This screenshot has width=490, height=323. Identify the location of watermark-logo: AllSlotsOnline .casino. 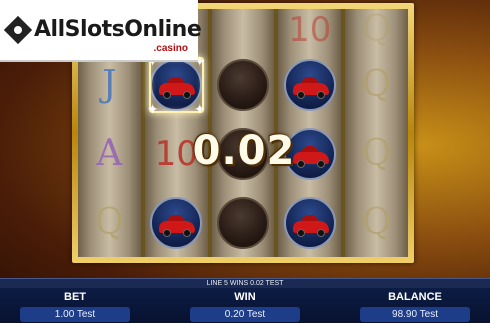
(101, 31).